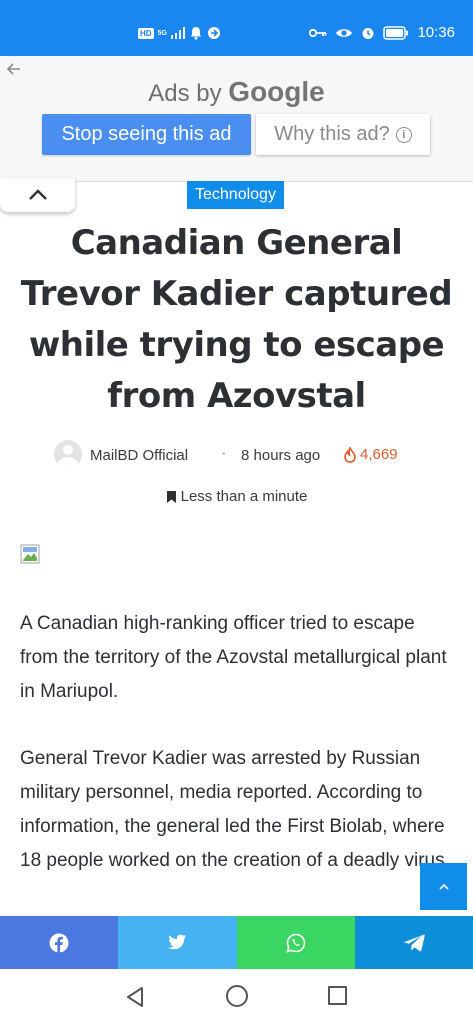  Describe the element at coordinates (30, 554) in the screenshot. I see `broken-image-icon` at that location.